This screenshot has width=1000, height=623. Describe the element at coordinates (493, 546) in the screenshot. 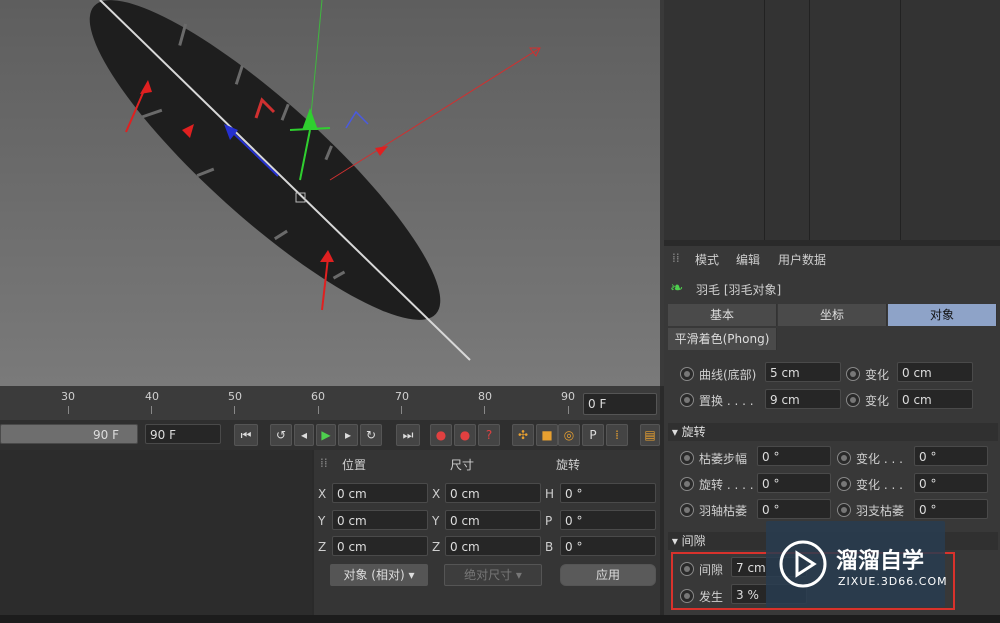

I see `size-z-field: 0 cm` at that location.